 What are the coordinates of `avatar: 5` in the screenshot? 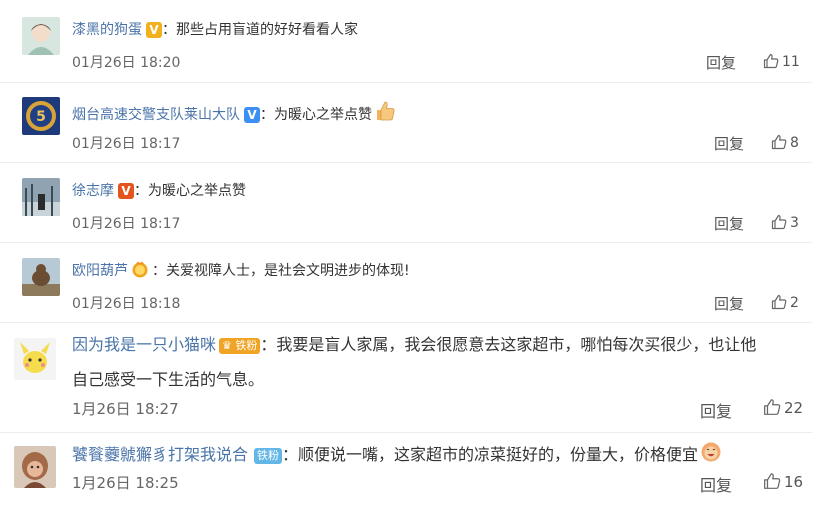 It's located at (41, 116).